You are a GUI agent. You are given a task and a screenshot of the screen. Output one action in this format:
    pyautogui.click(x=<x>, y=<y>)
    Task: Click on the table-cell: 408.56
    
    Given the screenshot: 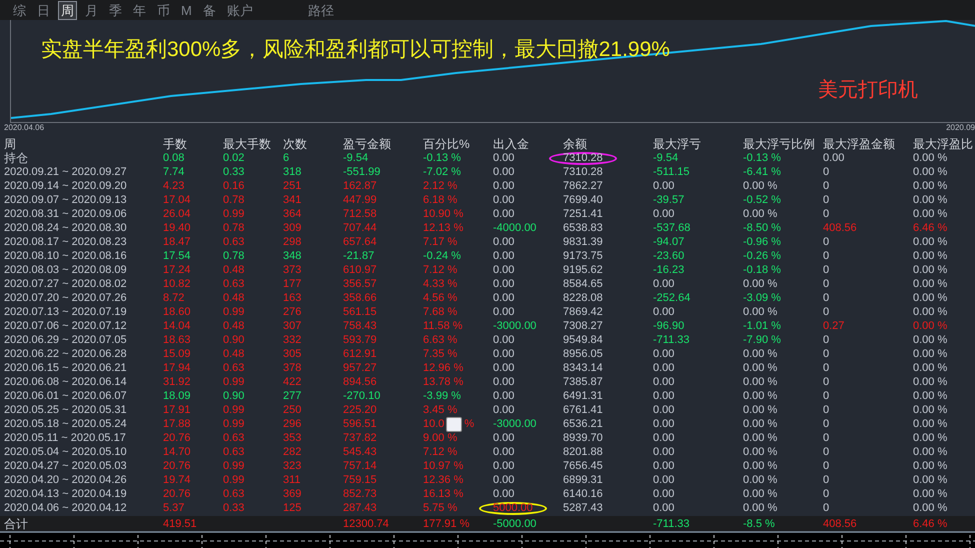 What is the action you would take?
    pyautogui.click(x=840, y=228)
    